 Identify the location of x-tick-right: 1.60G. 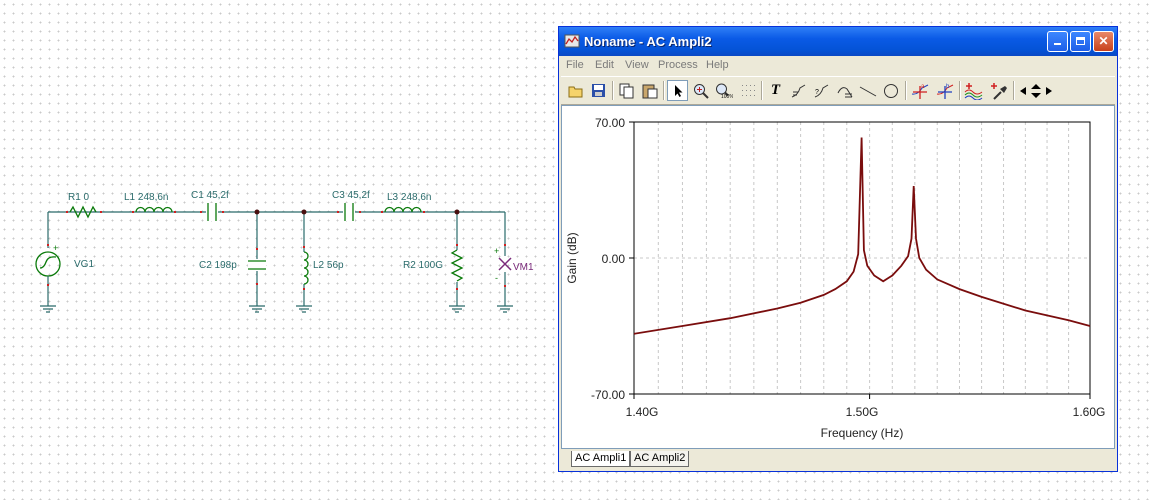
(1089, 412).